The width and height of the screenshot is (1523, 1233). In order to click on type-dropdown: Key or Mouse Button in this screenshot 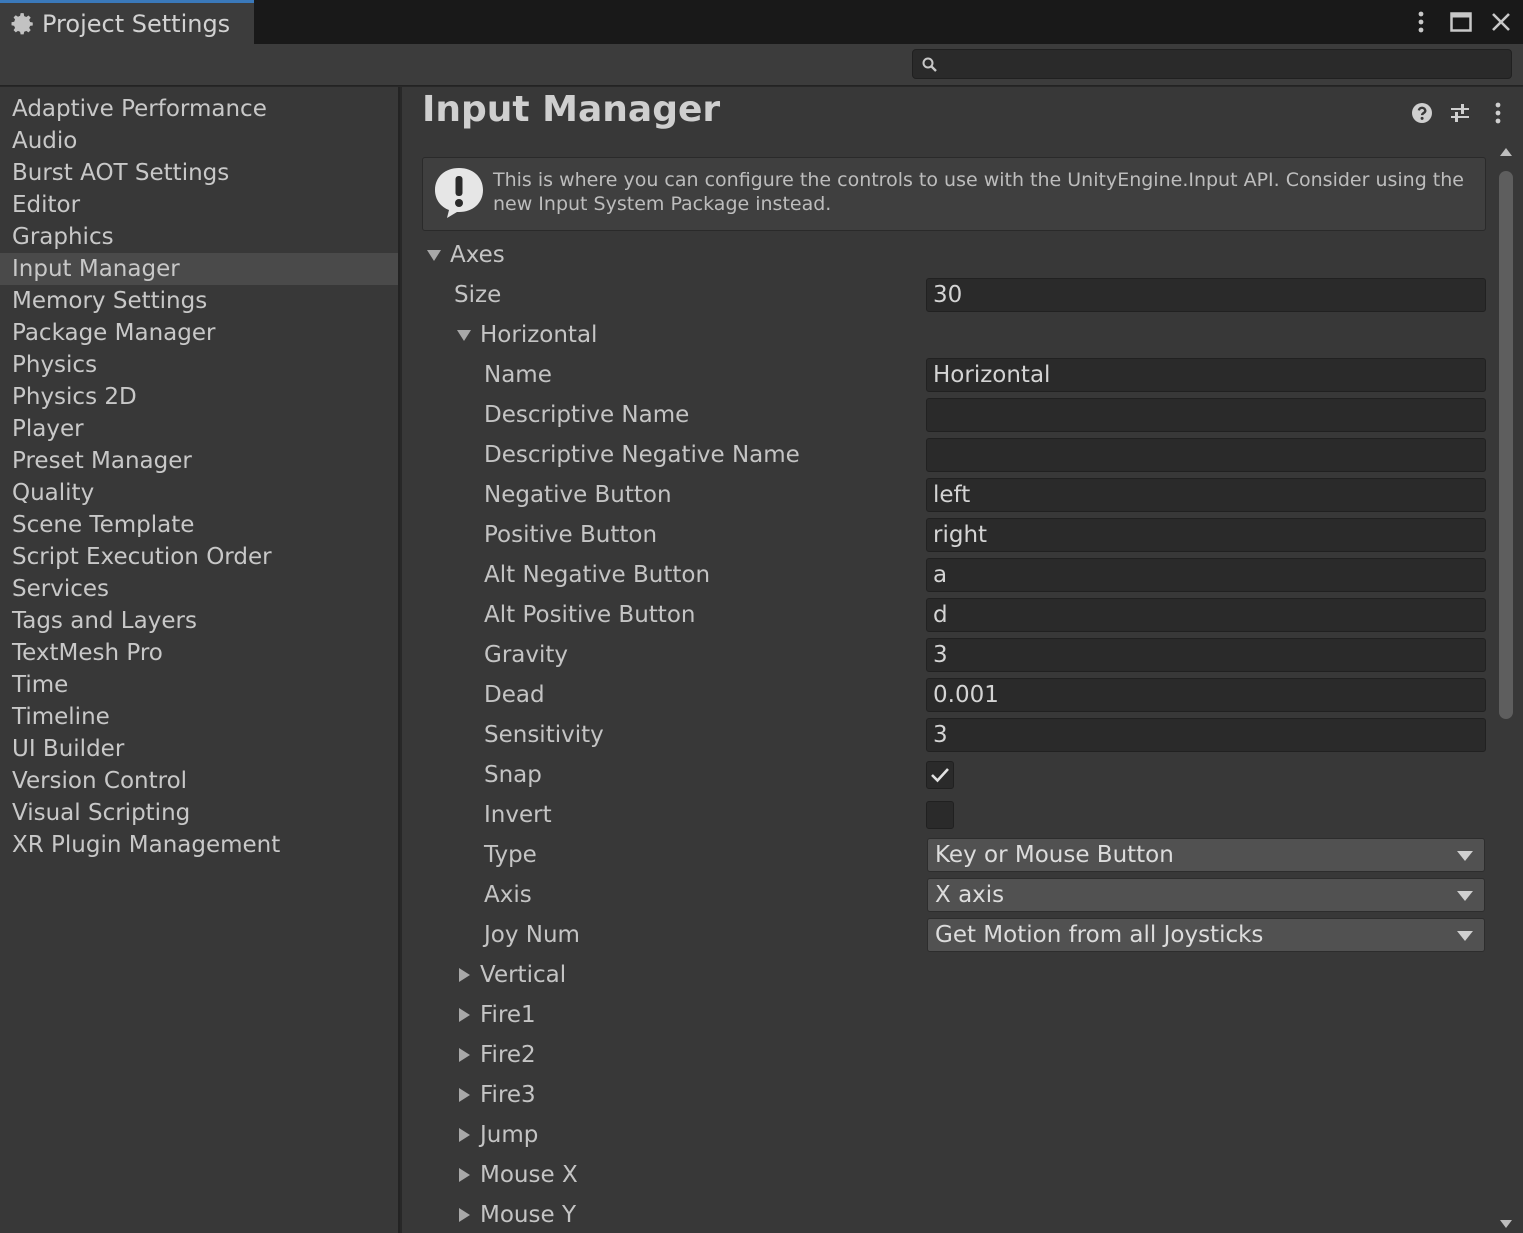, I will do `click(1206, 855)`.